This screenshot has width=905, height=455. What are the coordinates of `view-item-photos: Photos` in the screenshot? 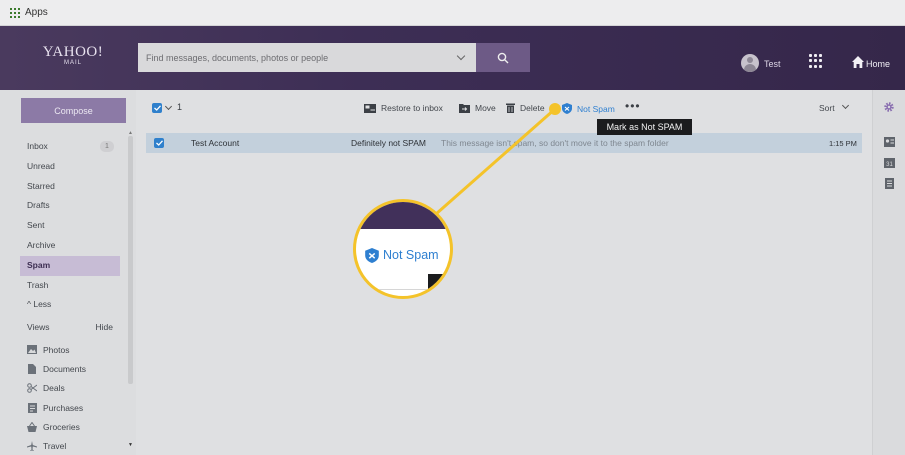 It's located at (74, 349).